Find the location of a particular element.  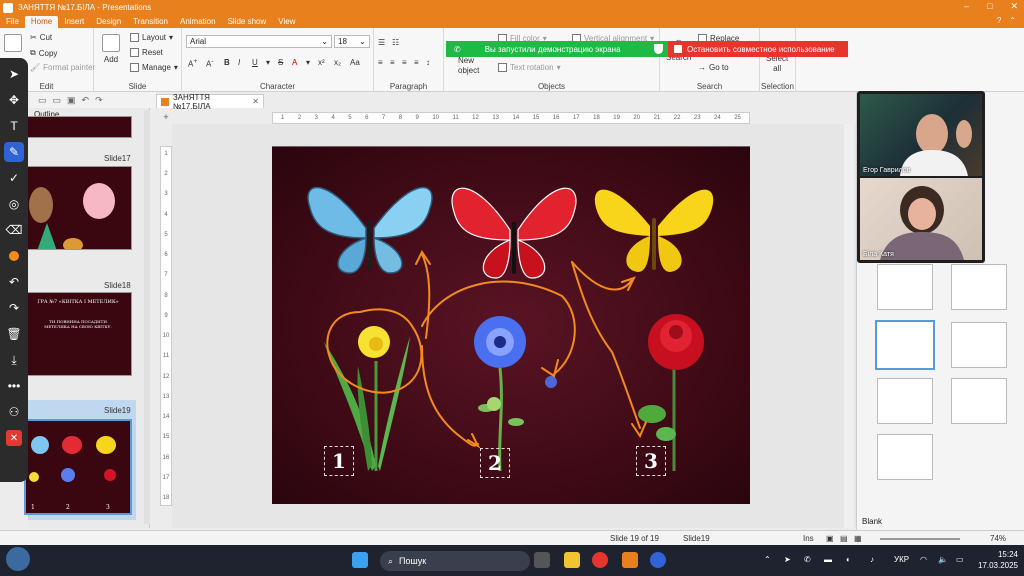

save-icon: ▣ is located at coordinates (71, 100).